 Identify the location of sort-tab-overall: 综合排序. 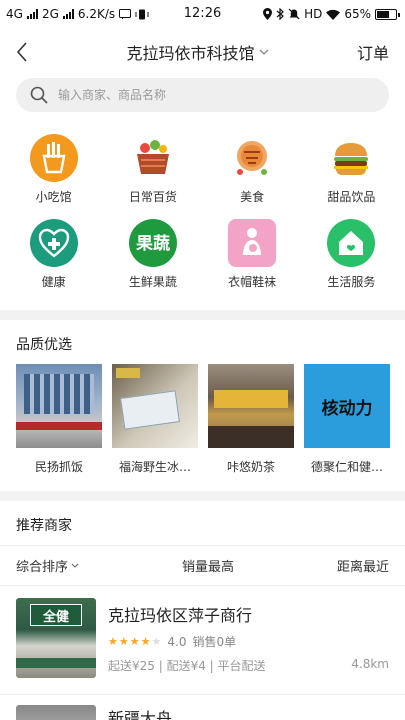
(47, 565).